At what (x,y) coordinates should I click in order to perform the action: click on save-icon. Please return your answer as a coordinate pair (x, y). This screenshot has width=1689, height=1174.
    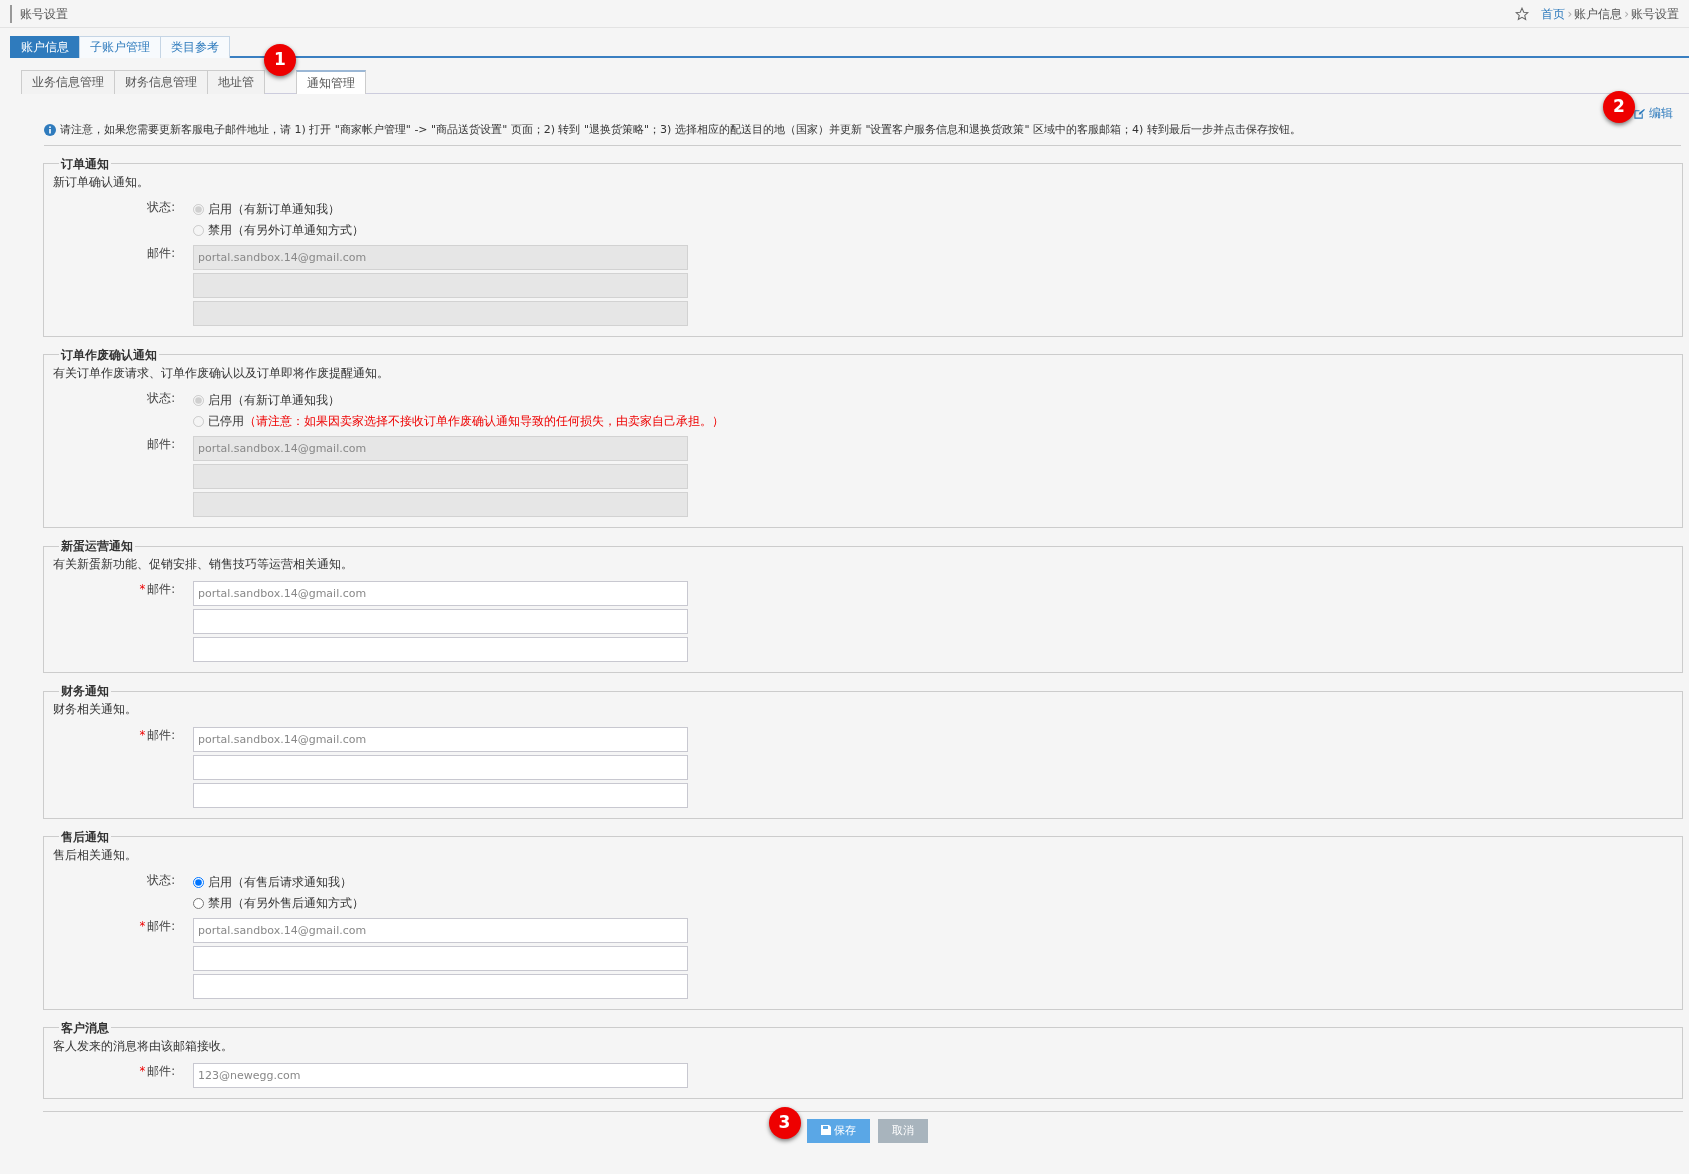
    Looking at the image, I should click on (825, 1129).